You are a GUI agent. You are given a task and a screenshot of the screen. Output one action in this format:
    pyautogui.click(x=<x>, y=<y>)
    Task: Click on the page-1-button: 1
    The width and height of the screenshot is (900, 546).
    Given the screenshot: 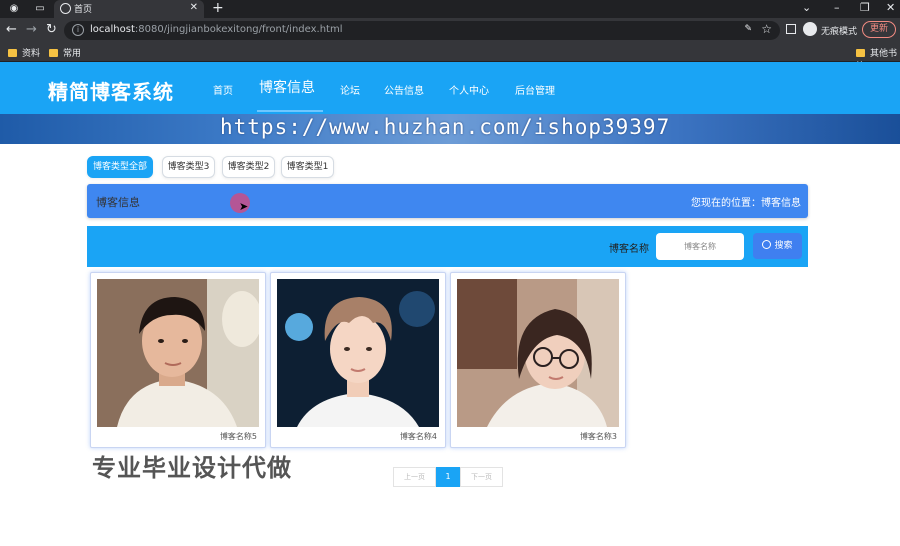 What is the action you would take?
    pyautogui.click(x=448, y=477)
    